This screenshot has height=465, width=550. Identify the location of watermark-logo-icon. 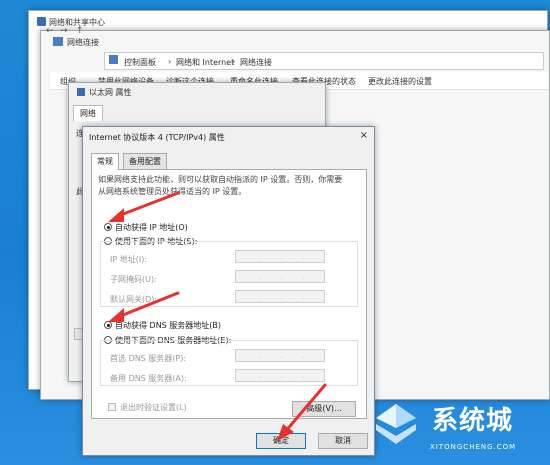
(396, 424).